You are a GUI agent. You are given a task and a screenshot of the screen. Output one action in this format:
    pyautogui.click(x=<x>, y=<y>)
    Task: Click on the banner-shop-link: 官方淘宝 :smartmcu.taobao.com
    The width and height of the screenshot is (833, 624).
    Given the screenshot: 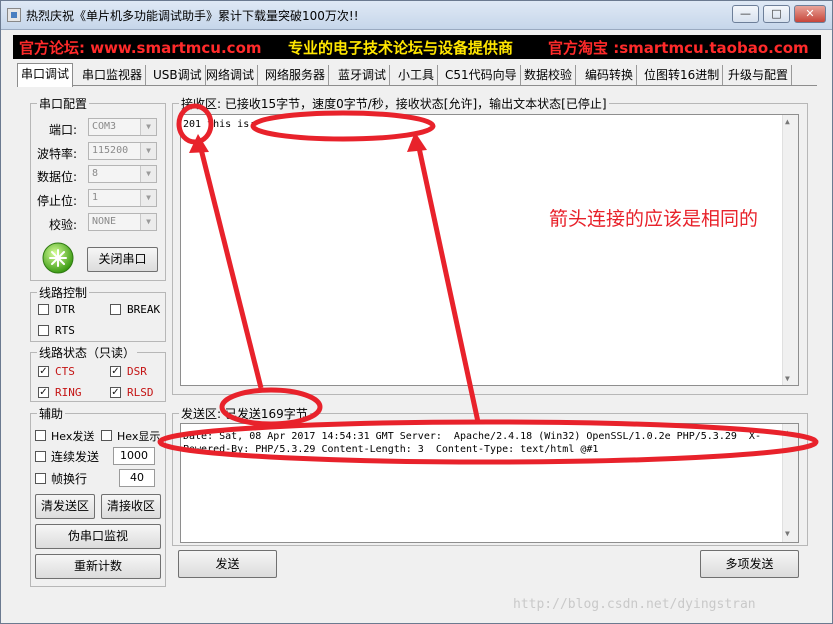 What is the action you would take?
    pyautogui.click(x=678, y=47)
    